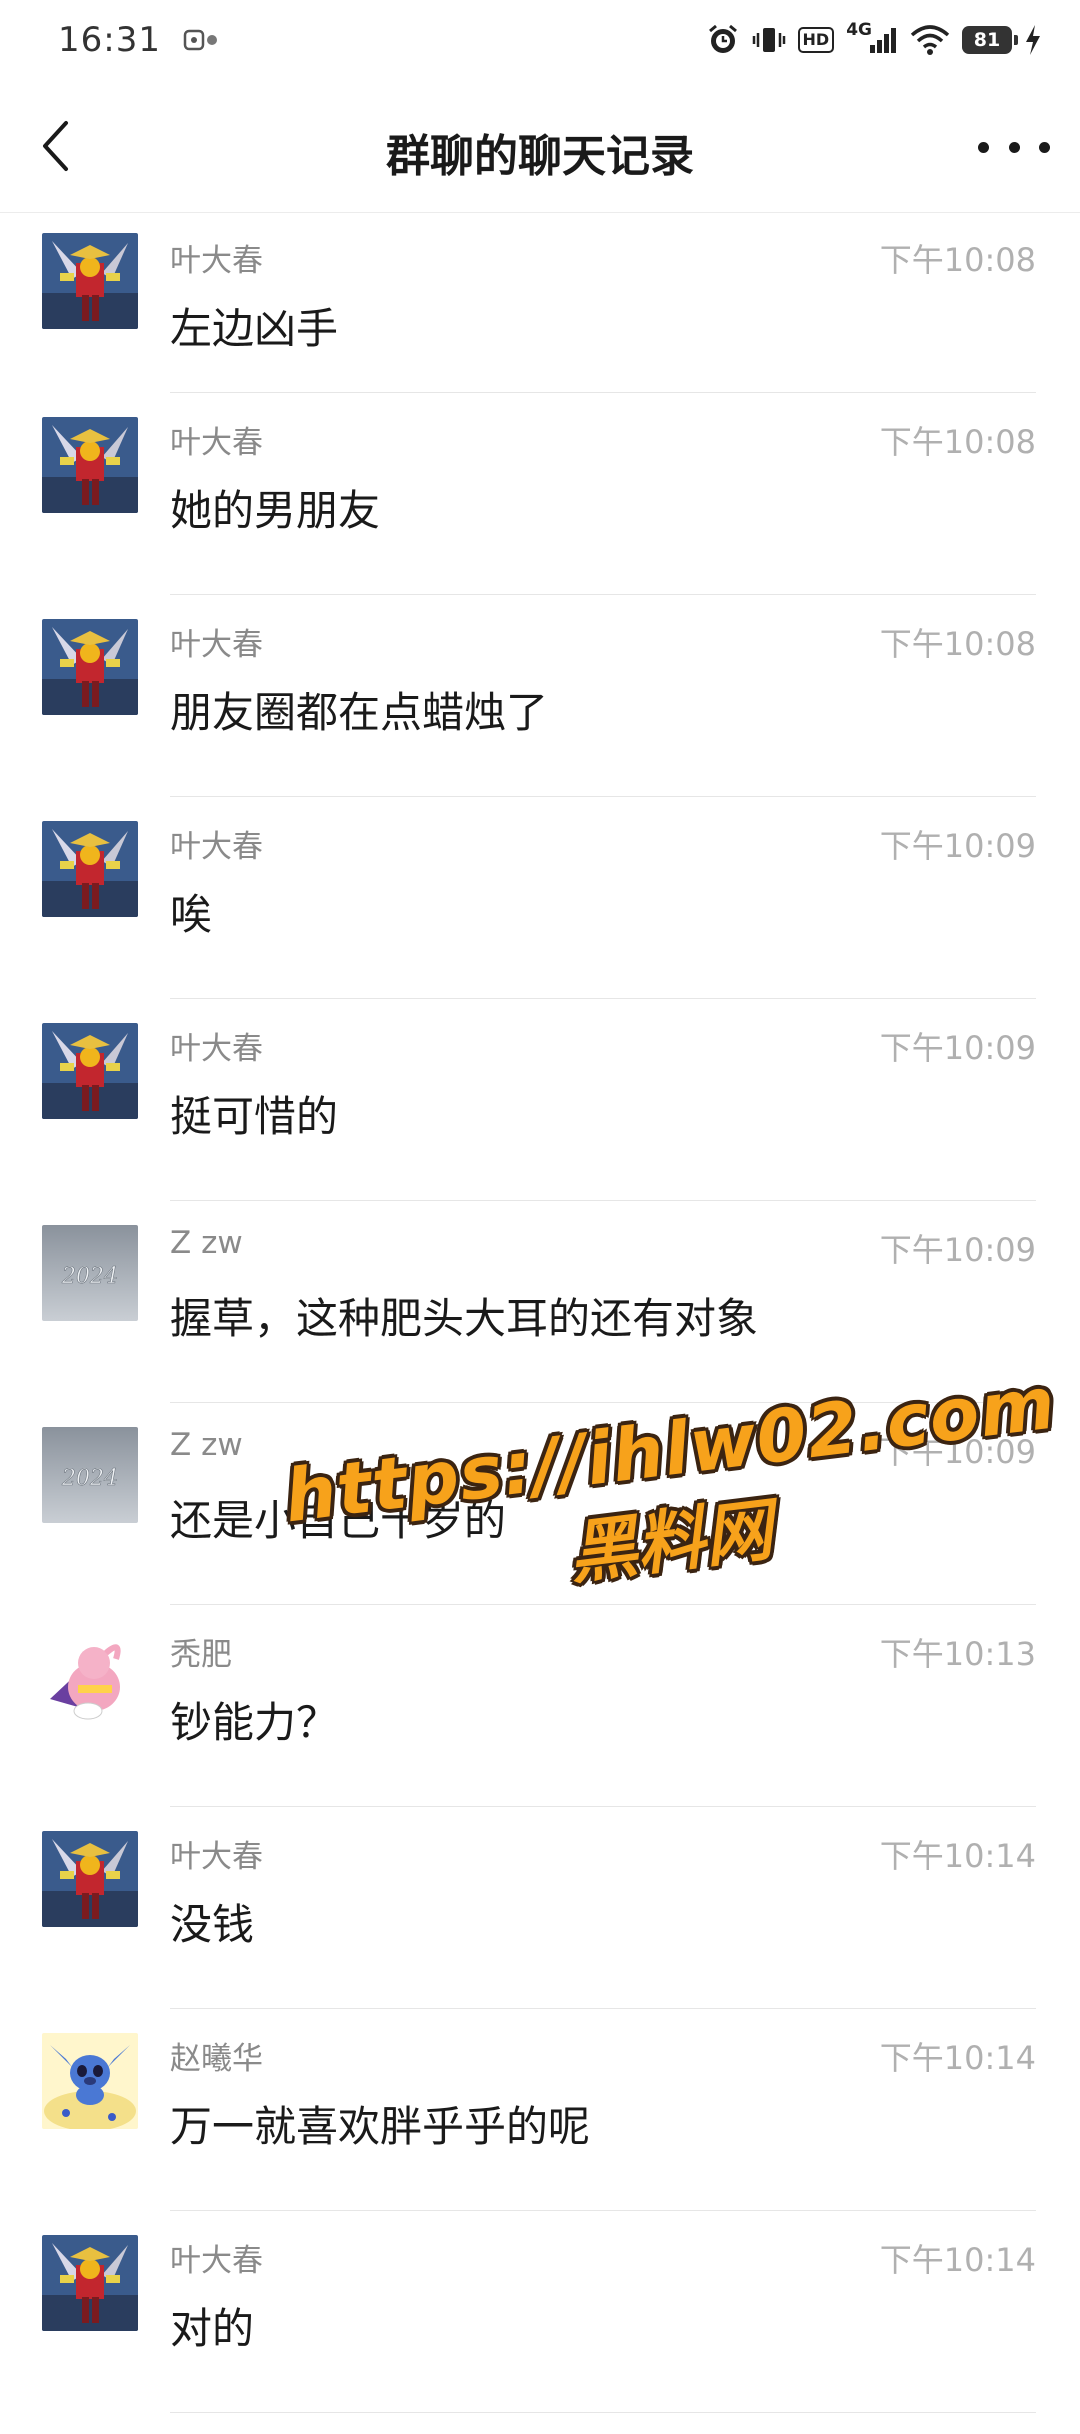 The height and width of the screenshot is (2434, 1080). I want to click on message-item: 叶大春 下午10:08 朋友圈都在点蜡烛了, so click(540, 696).